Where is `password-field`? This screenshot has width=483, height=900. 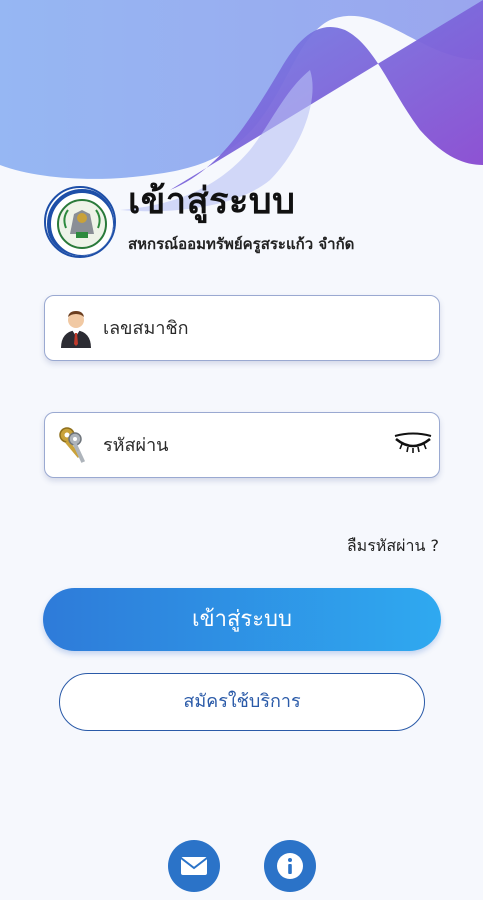
password-field is located at coordinates (242, 445).